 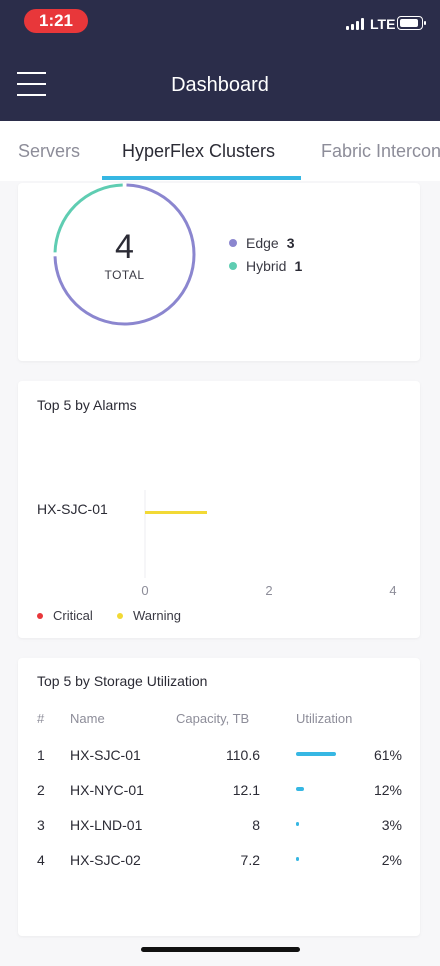 I want to click on row-rank: 3, so click(x=41, y=825).